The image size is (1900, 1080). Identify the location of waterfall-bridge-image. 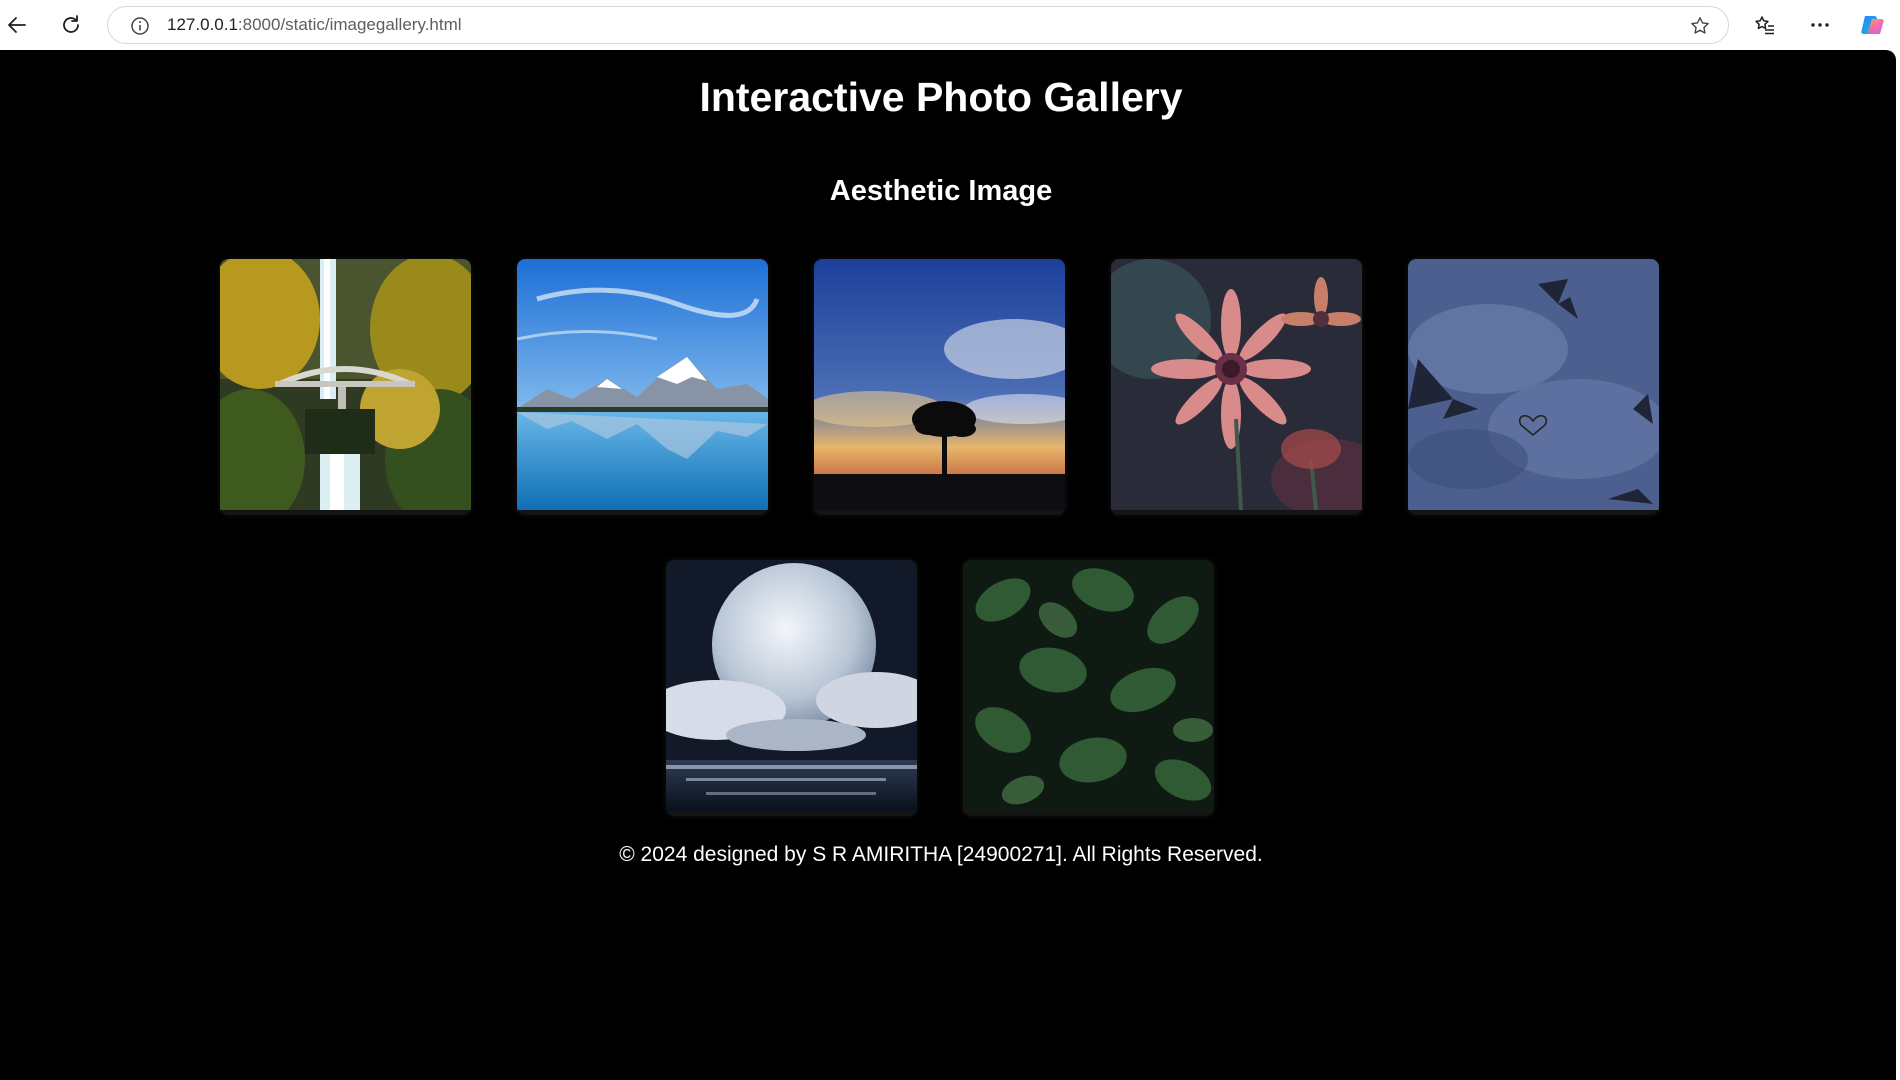
(345, 384).